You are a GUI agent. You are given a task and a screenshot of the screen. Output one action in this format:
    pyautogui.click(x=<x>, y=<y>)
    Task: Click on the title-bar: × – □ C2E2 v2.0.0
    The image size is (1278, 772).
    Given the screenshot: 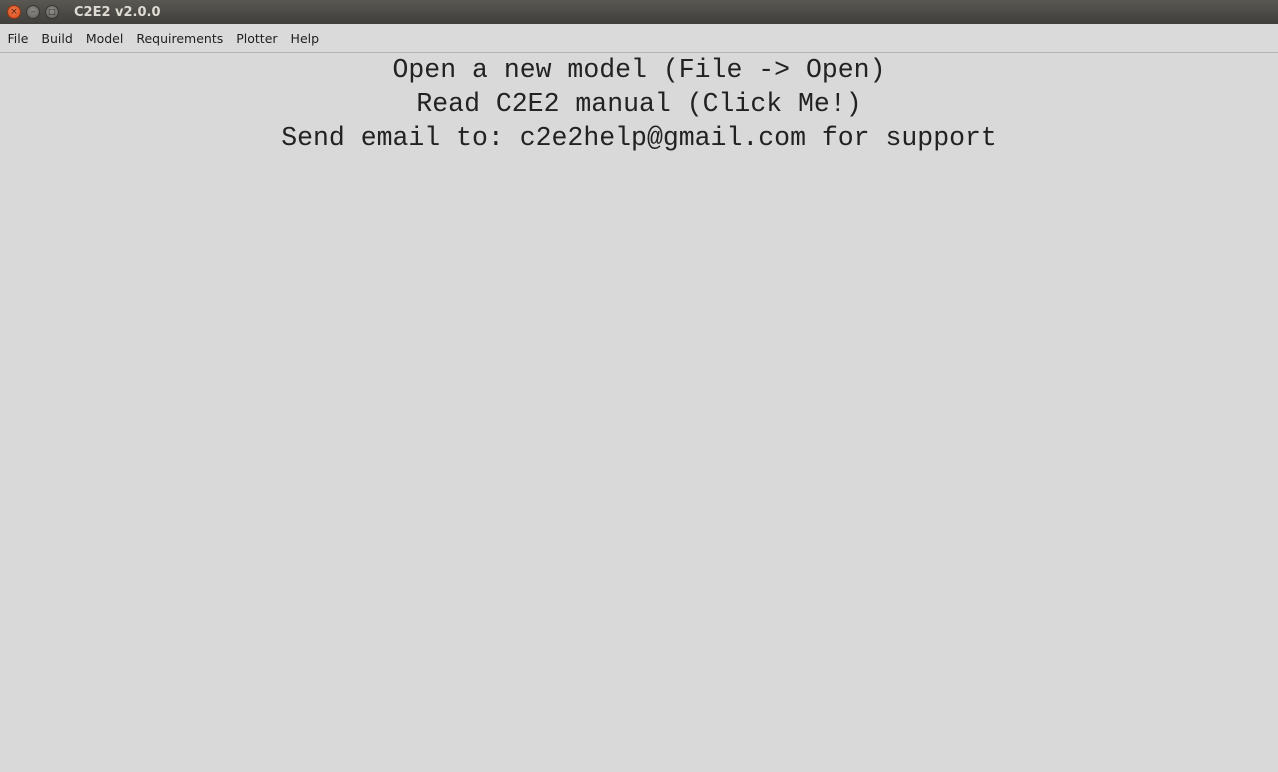 What is the action you would take?
    pyautogui.click(x=639, y=12)
    